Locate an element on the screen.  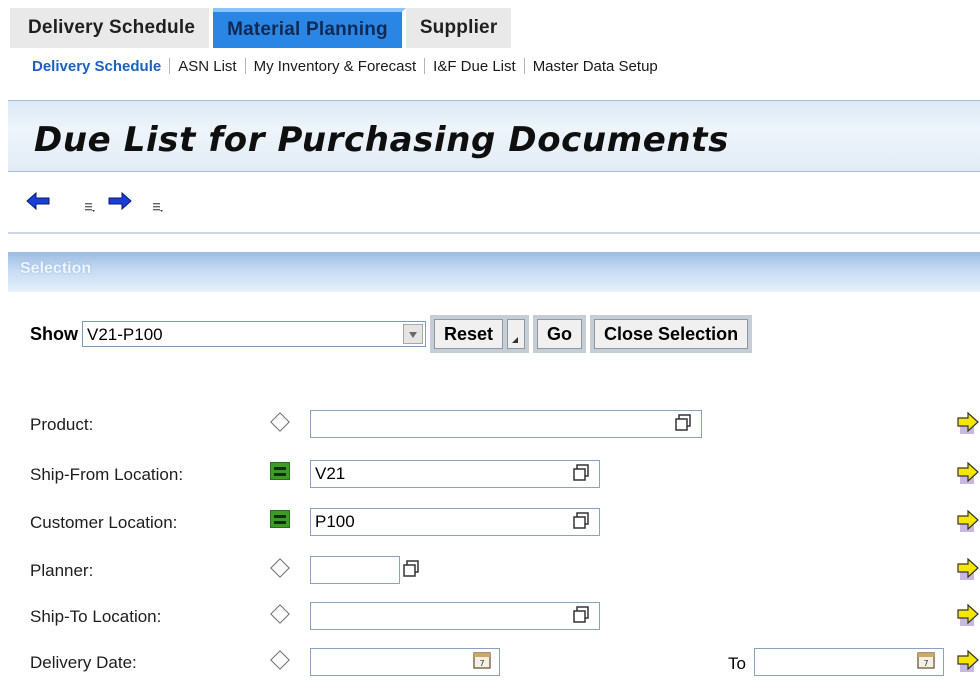
product-row: Product: is located at coordinates (505, 425).